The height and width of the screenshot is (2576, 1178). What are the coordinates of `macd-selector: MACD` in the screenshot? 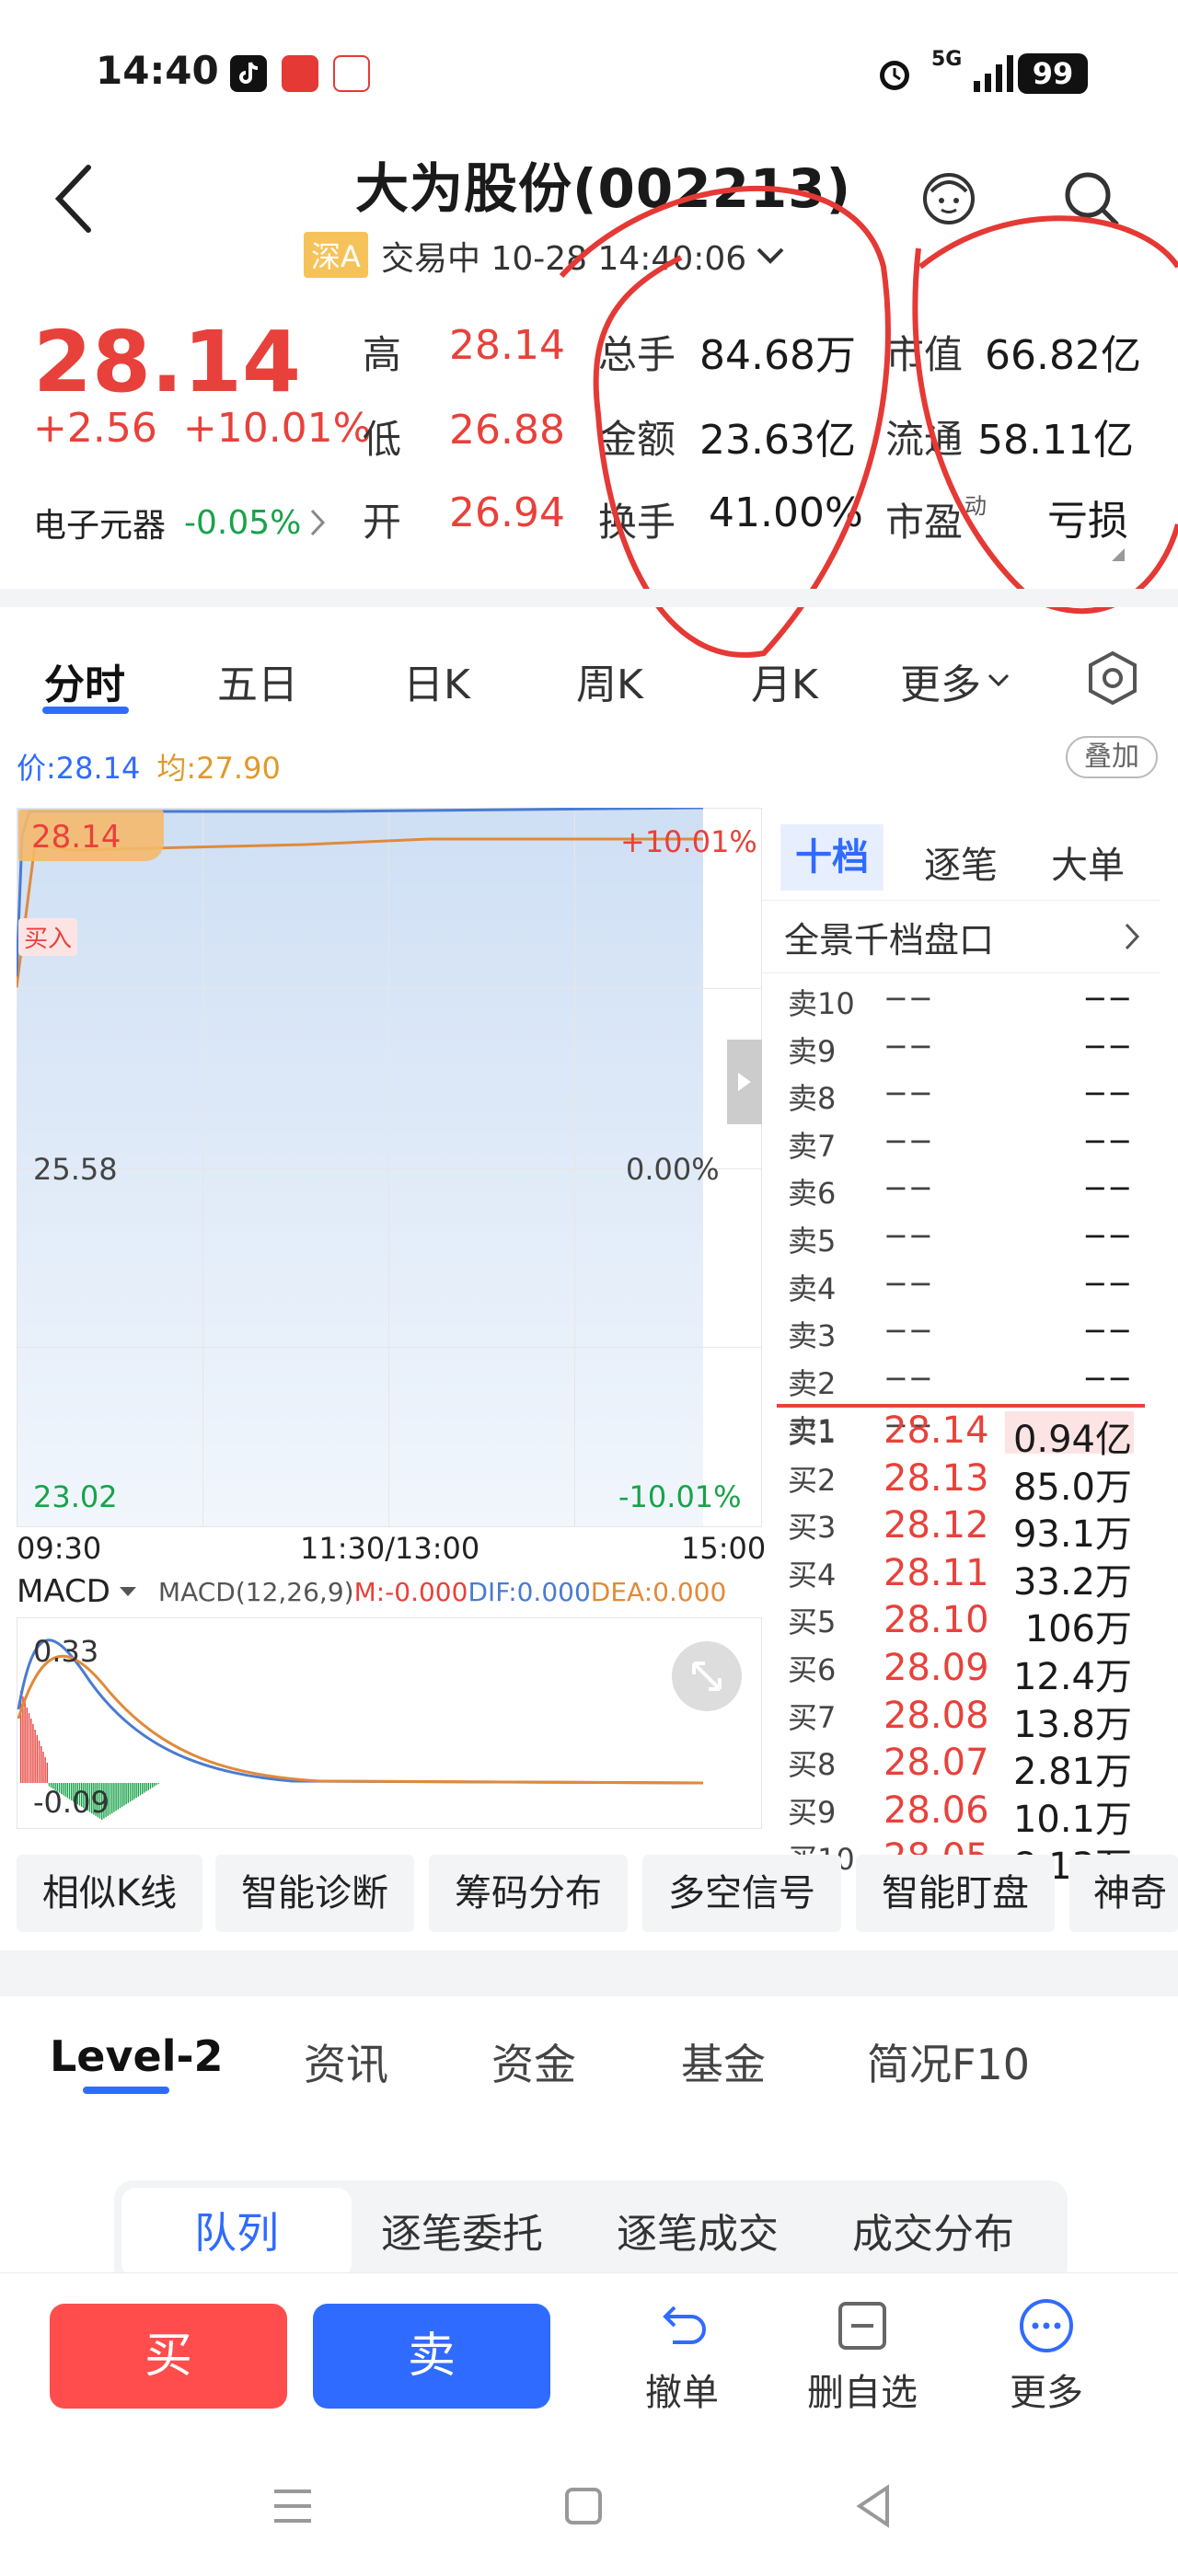 It's located at (77, 1591).